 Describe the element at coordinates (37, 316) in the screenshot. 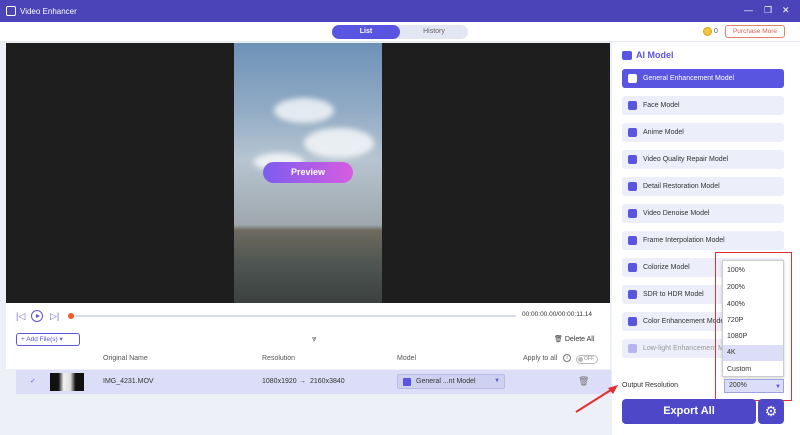

I see `play-icon` at that location.